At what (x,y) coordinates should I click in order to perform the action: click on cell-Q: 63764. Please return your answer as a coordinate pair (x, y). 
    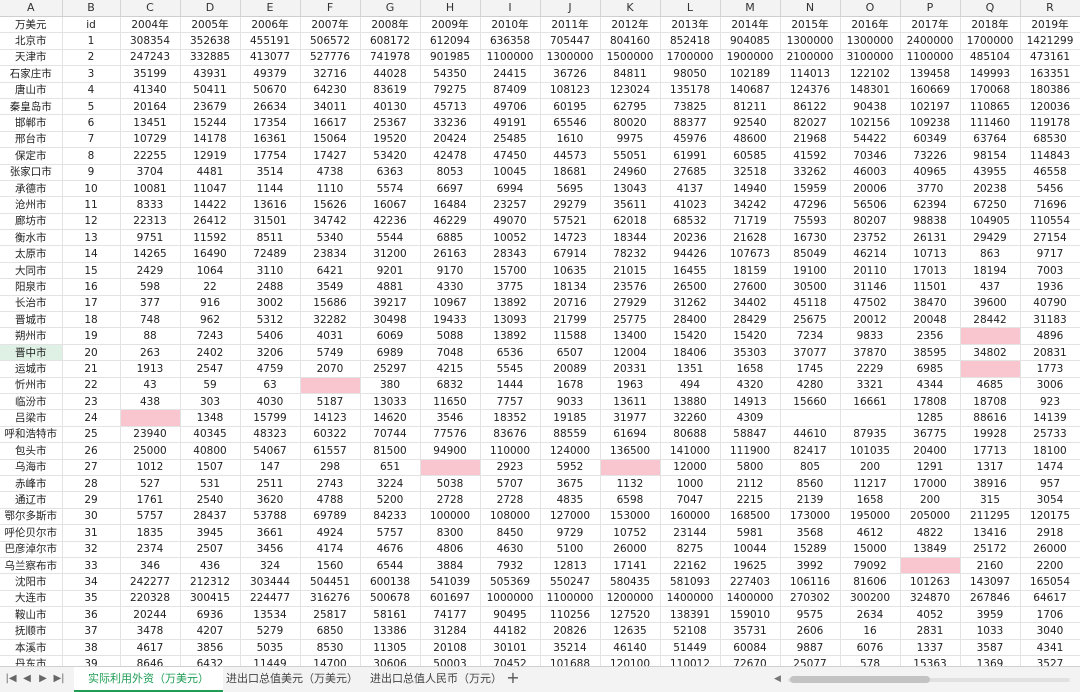
    Looking at the image, I should click on (990, 140).